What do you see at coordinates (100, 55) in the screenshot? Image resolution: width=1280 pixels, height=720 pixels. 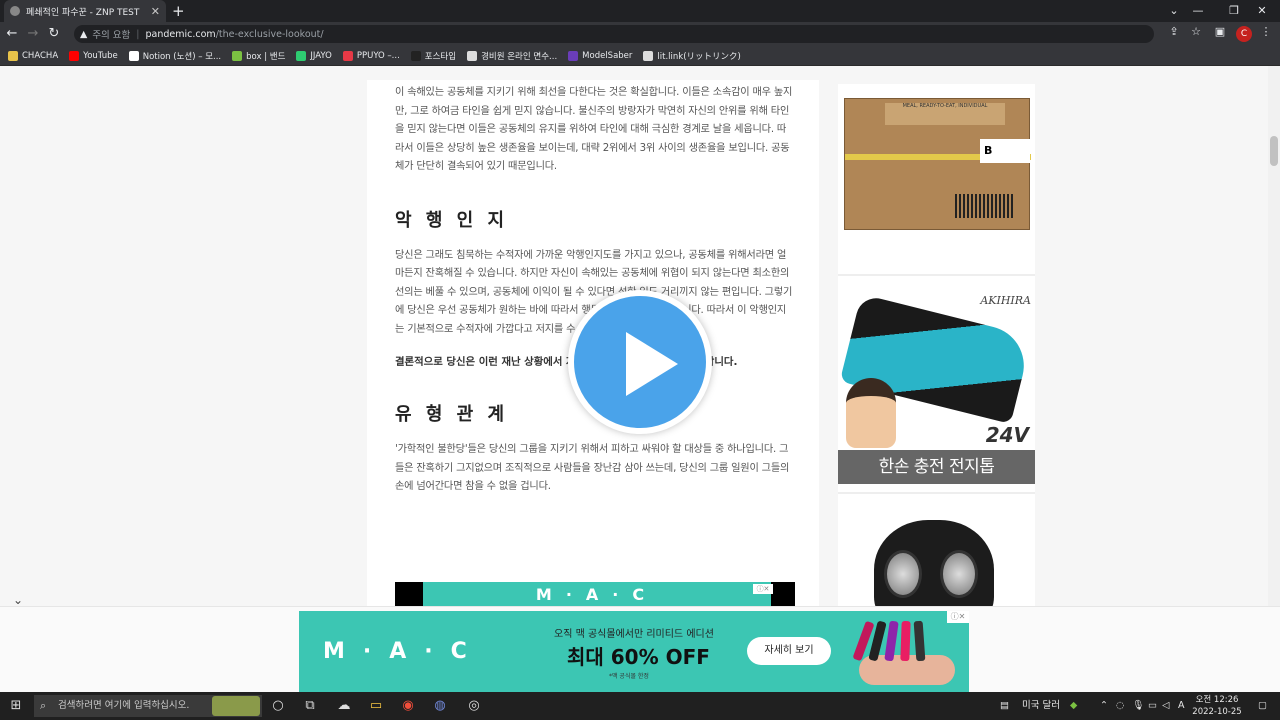 I see `bookmark-label: YouTube` at bounding box center [100, 55].